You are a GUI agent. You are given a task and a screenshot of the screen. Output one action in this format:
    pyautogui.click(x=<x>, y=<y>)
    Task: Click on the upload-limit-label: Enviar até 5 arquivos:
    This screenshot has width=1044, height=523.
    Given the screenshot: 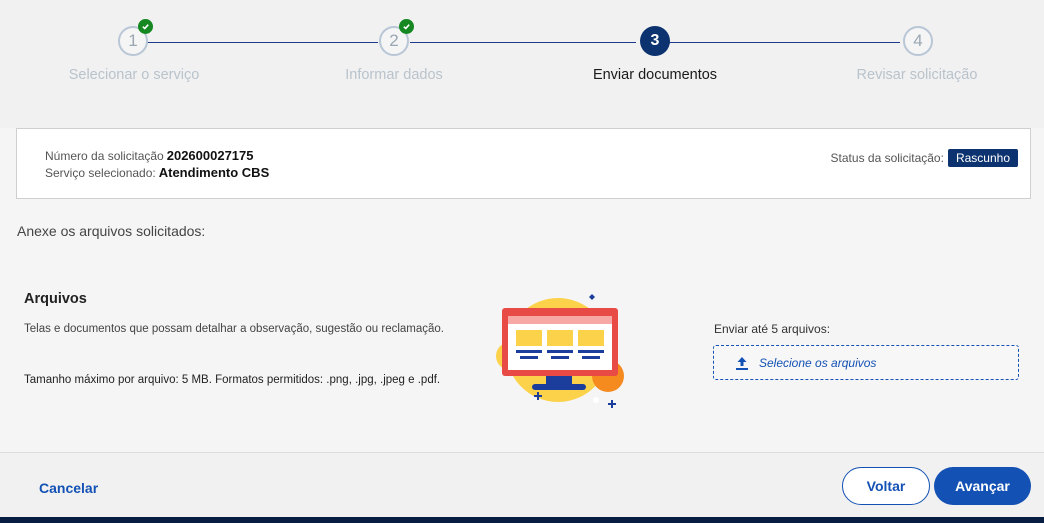 What is the action you would take?
    pyautogui.click(x=772, y=329)
    